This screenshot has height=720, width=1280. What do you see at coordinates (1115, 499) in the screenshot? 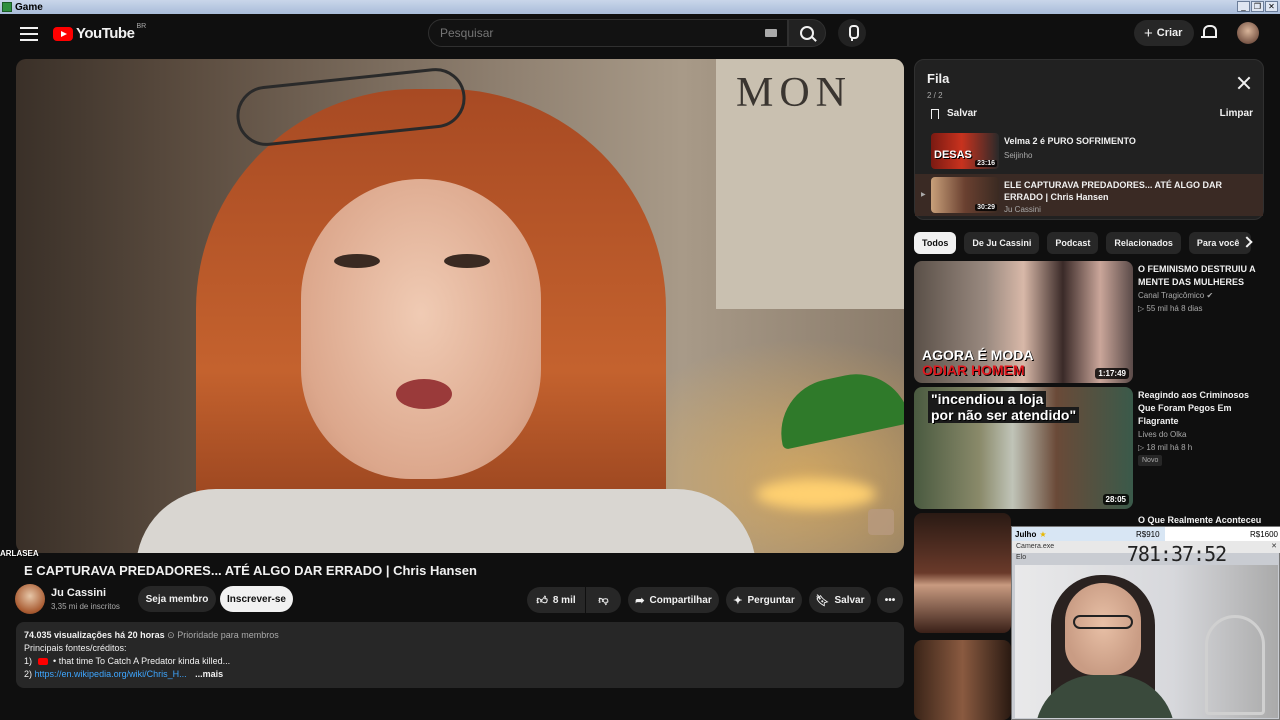
I see `recommendation-duration: 28:05` at bounding box center [1115, 499].